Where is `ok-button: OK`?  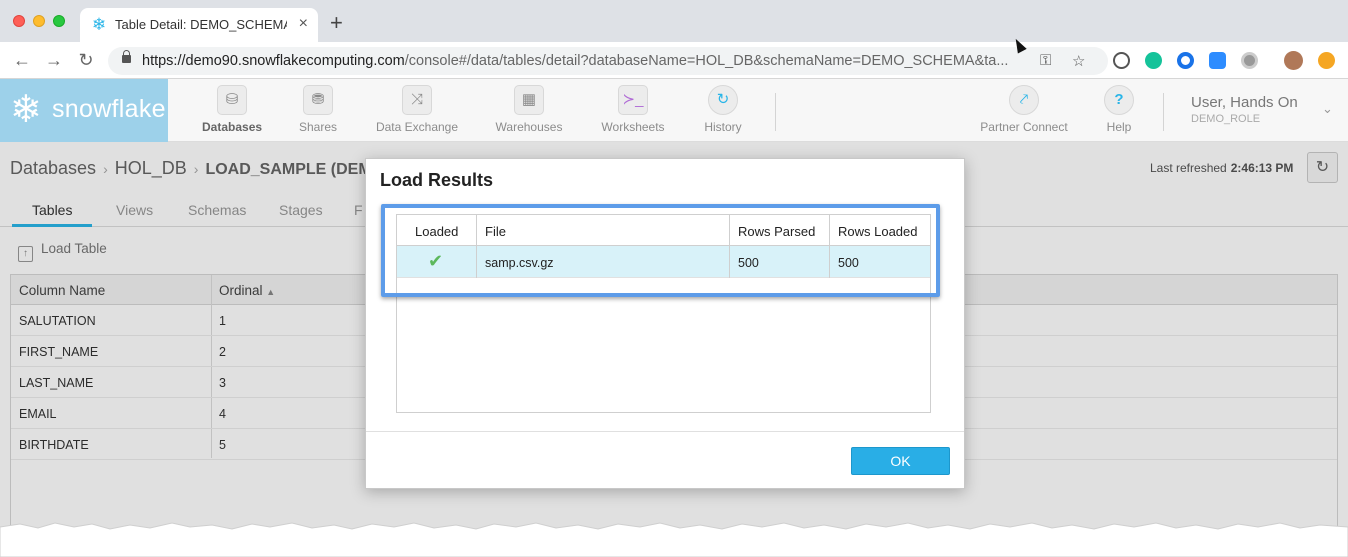
ok-button: OK is located at coordinates (900, 461).